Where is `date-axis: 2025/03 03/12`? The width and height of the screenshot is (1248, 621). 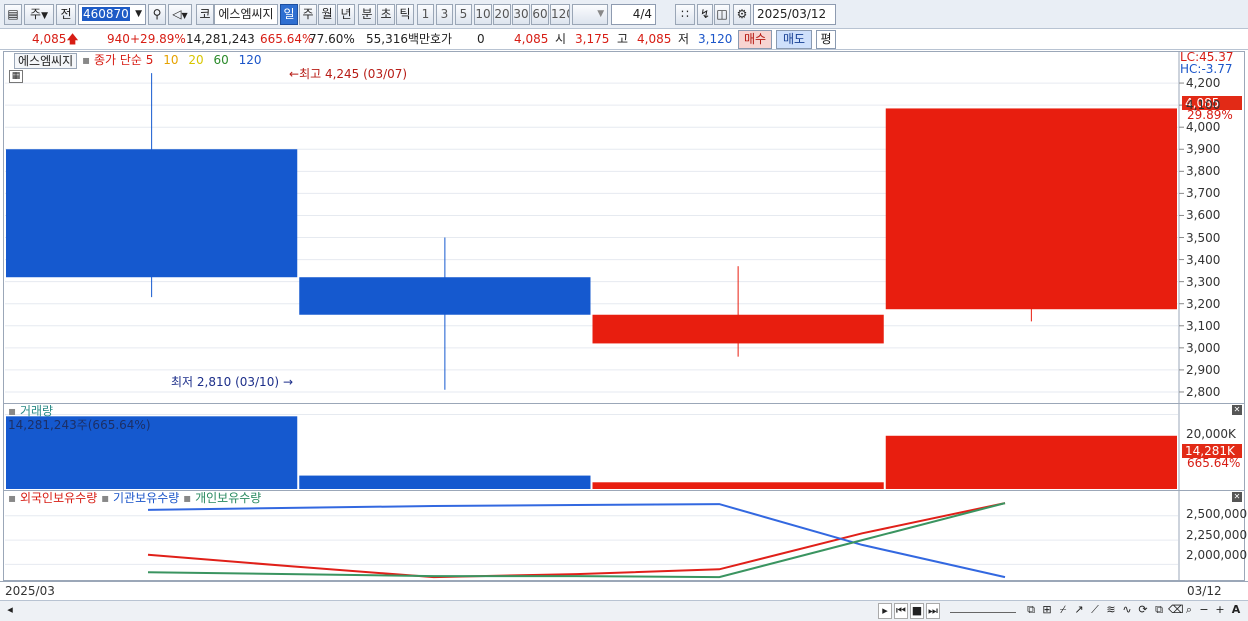 date-axis: 2025/03 03/12 is located at coordinates (624, 590).